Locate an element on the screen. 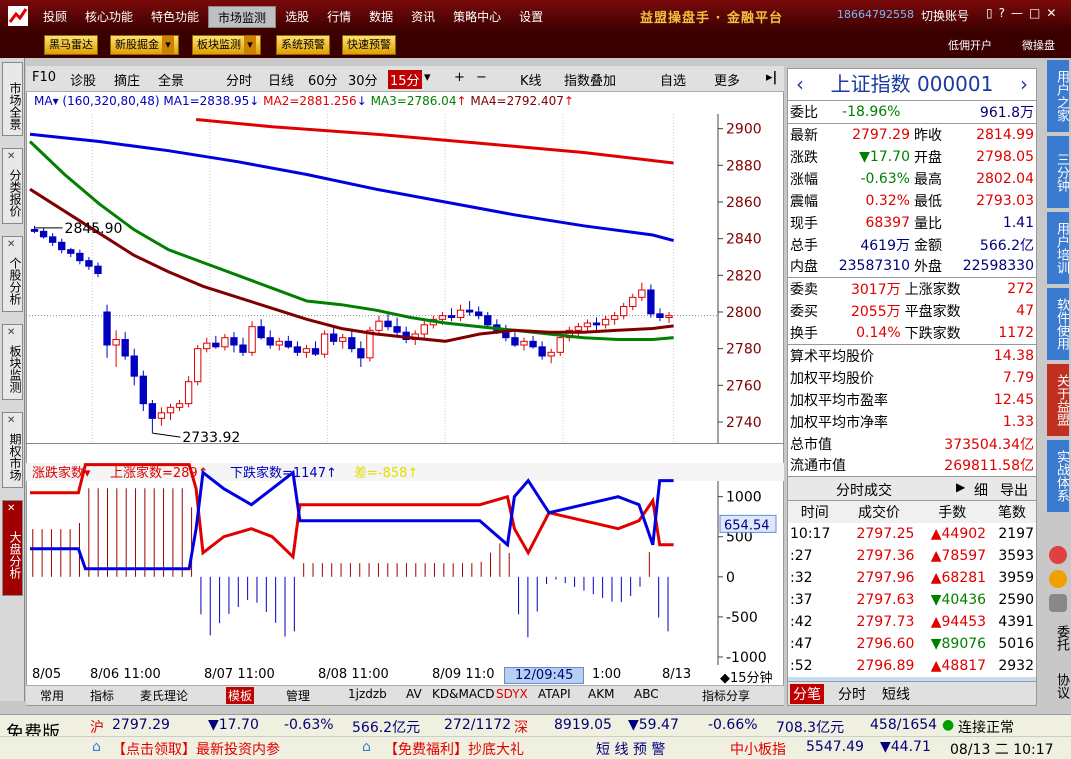 The width and height of the screenshot is (1071, 759). zoom-in-button: + is located at coordinates (459, 77).